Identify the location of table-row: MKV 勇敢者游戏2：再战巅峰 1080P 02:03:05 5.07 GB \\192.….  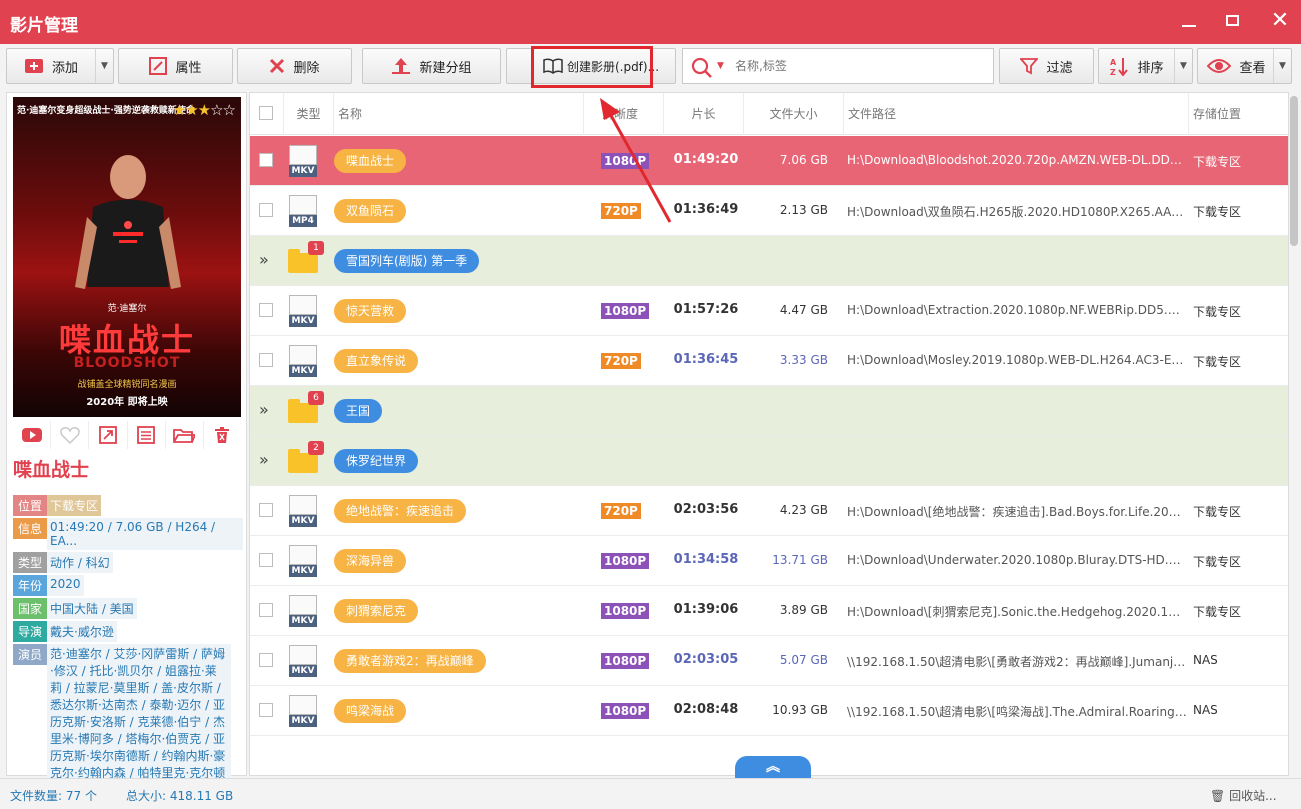
(769, 661).